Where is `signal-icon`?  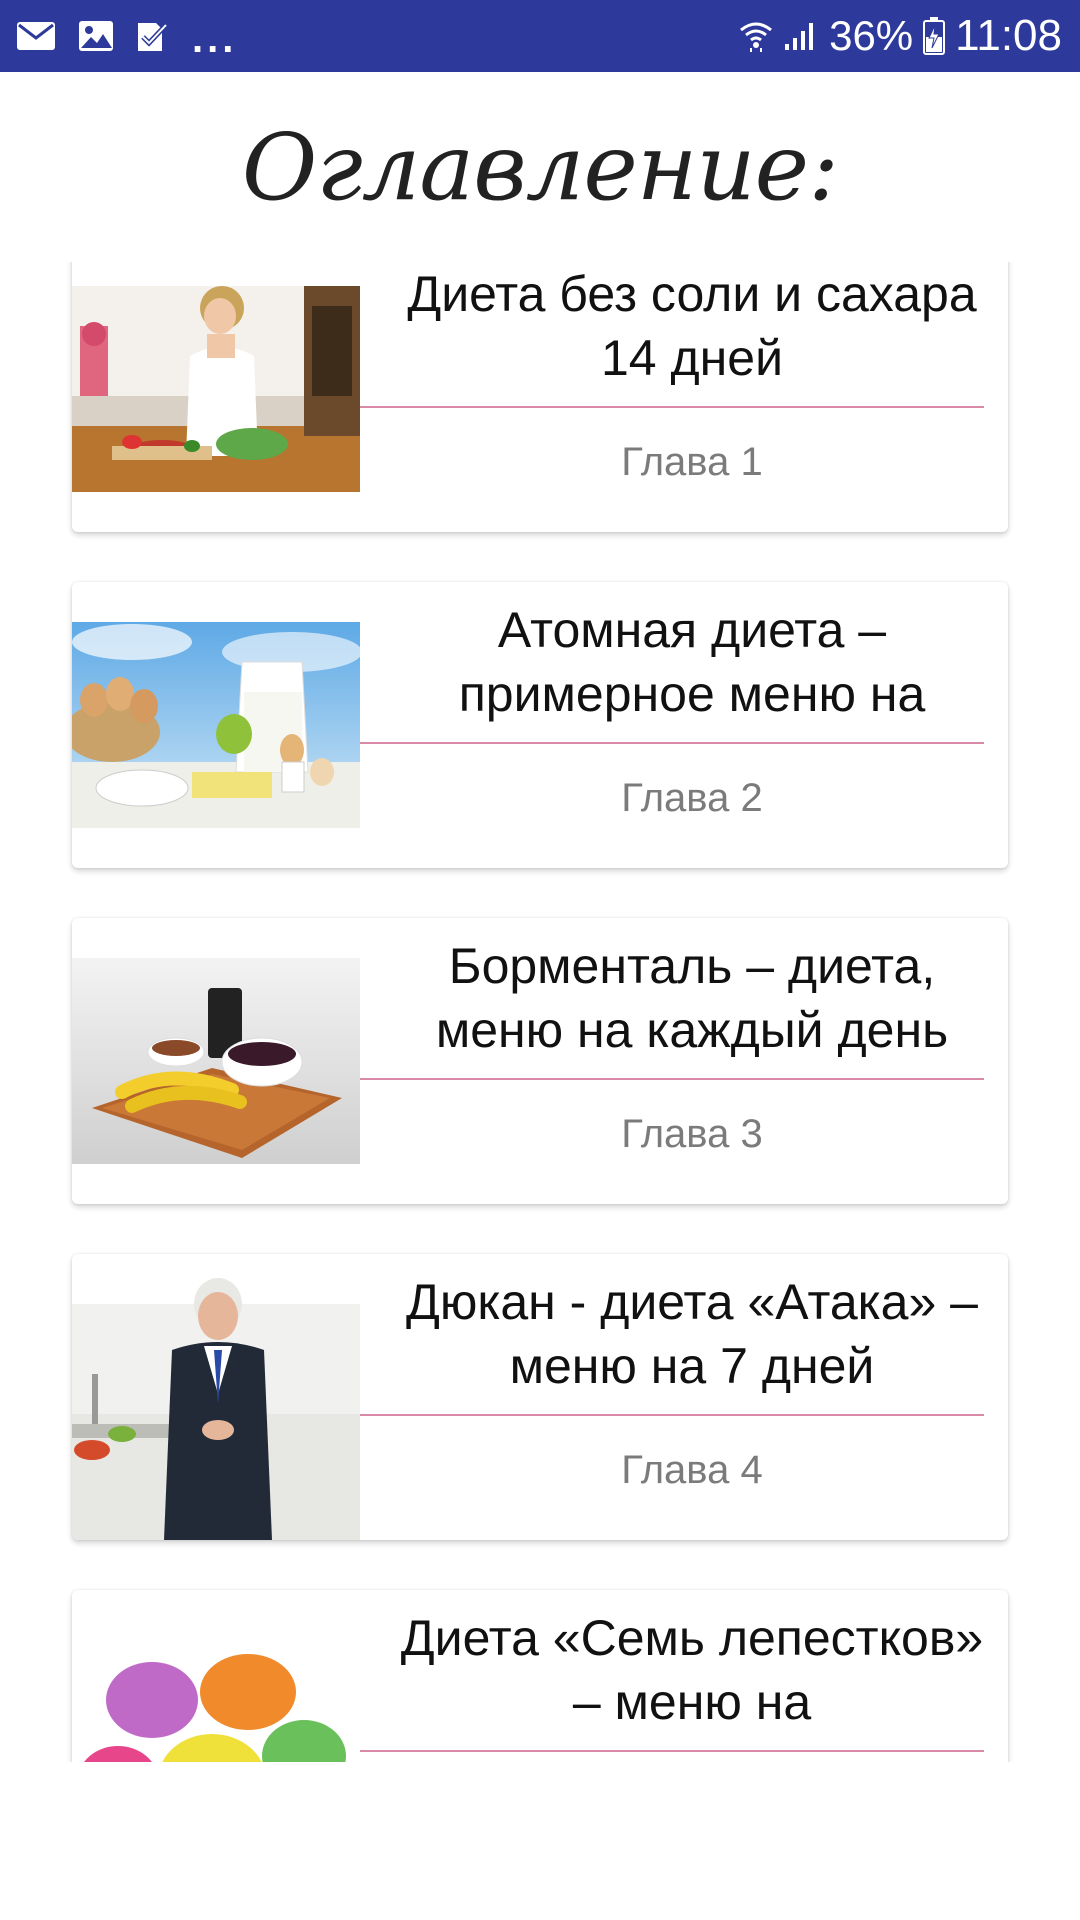 signal-icon is located at coordinates (801, 36).